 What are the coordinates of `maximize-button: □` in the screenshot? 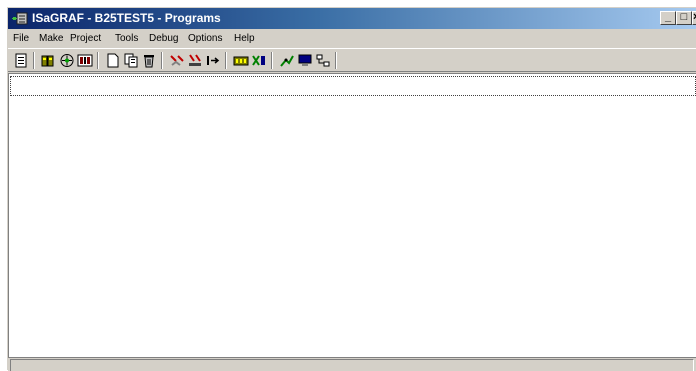 It's located at (684, 18).